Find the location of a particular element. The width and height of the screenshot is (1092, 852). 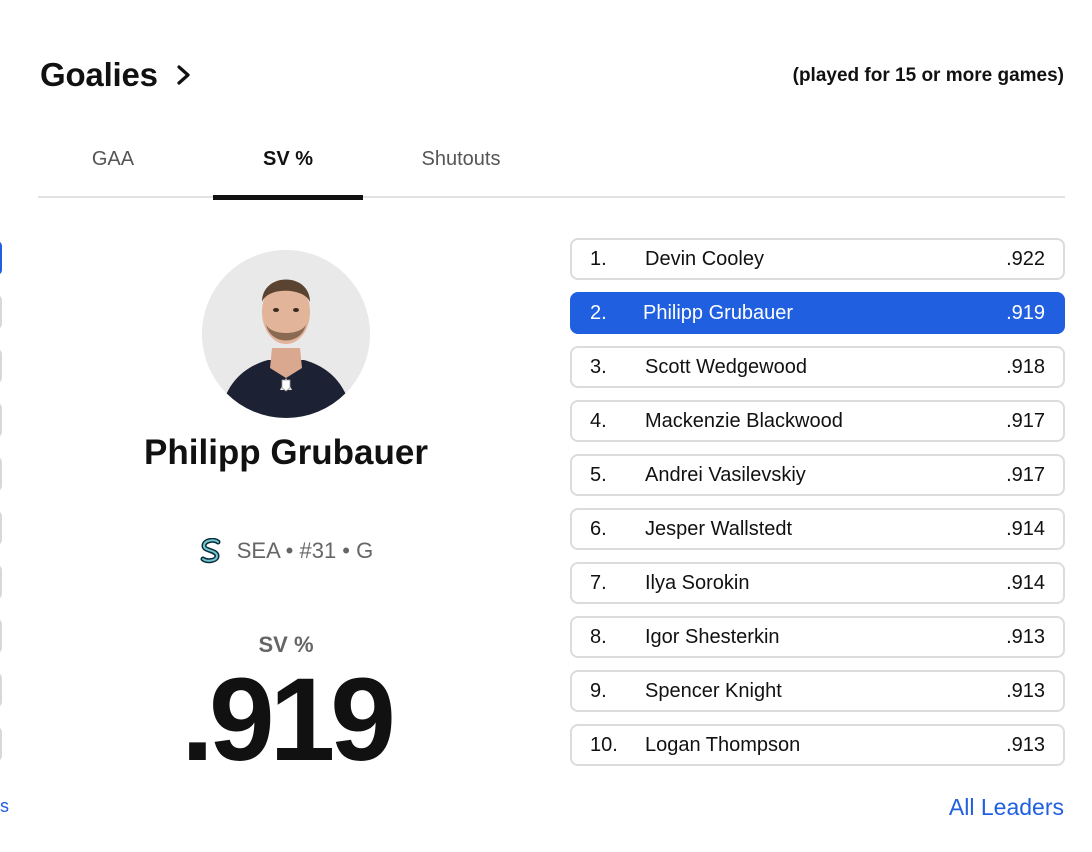

leader-rank: 4. is located at coordinates (598, 420).